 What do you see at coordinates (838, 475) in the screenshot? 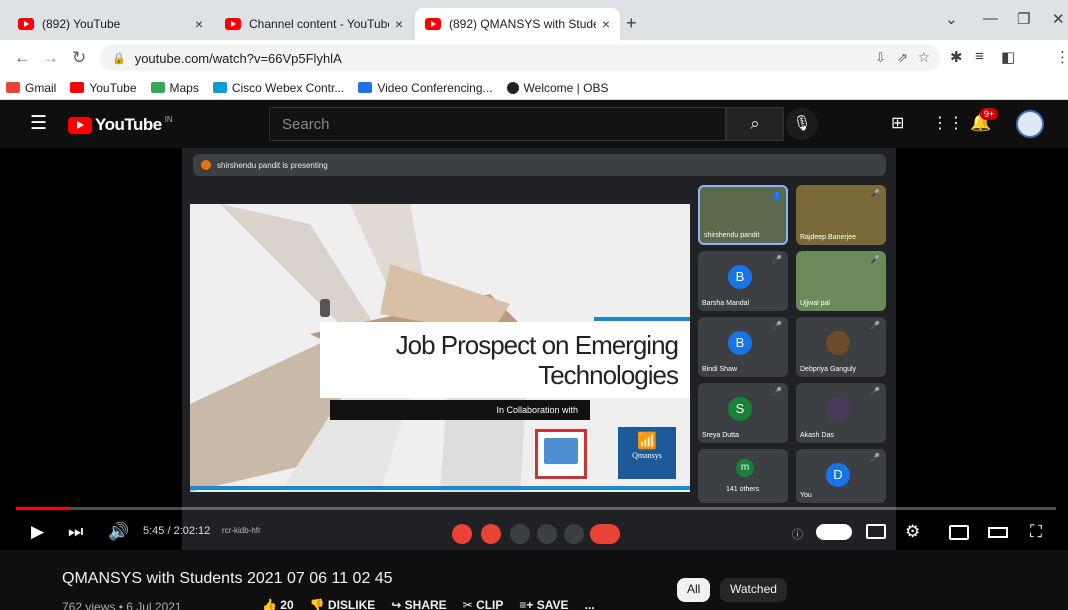
I see `participant-avatar: D` at bounding box center [838, 475].